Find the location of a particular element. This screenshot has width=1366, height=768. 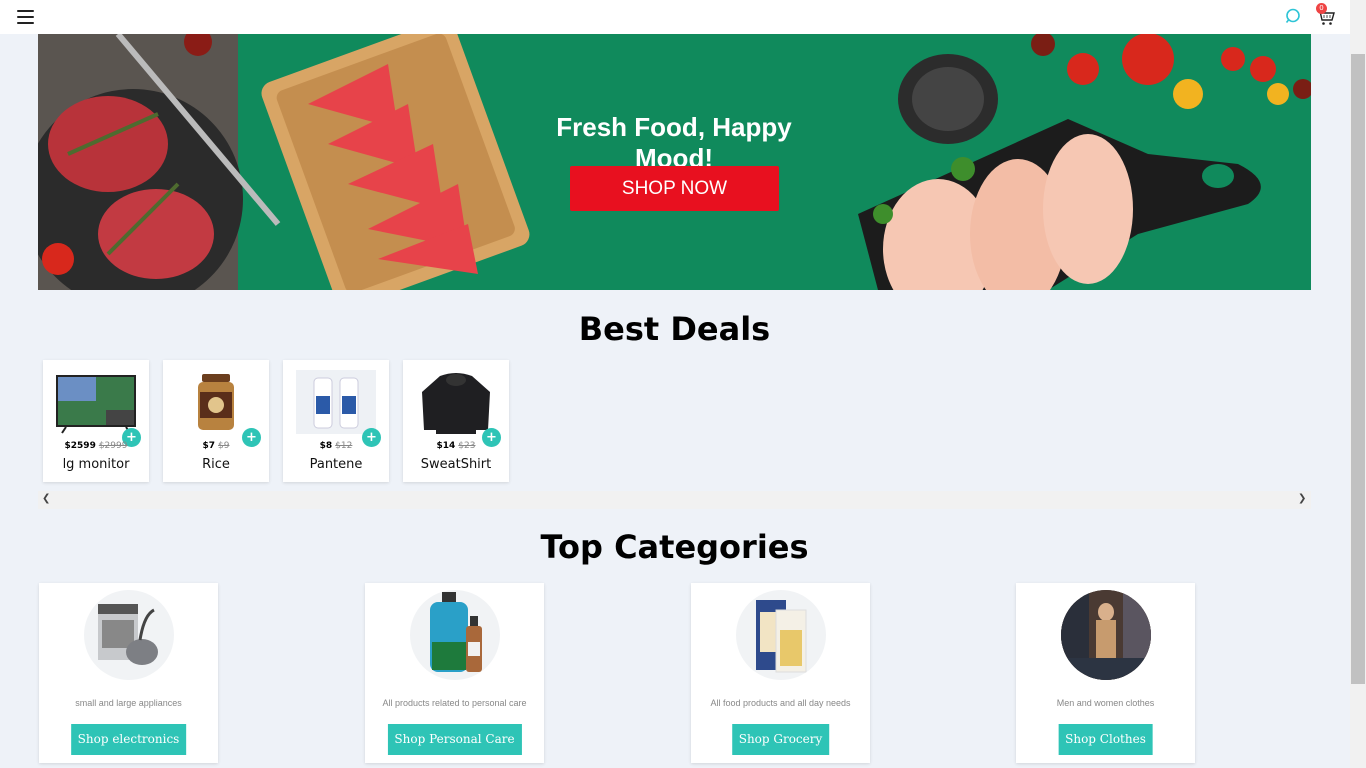

appliances-image is located at coordinates (129, 635).